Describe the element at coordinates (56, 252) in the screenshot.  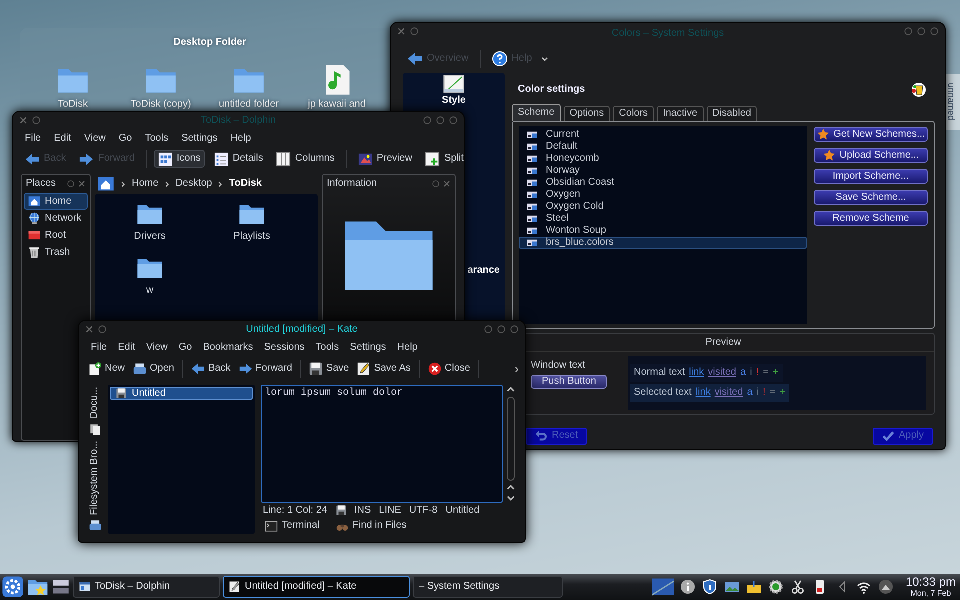
I see `places-item: Trash` at that location.